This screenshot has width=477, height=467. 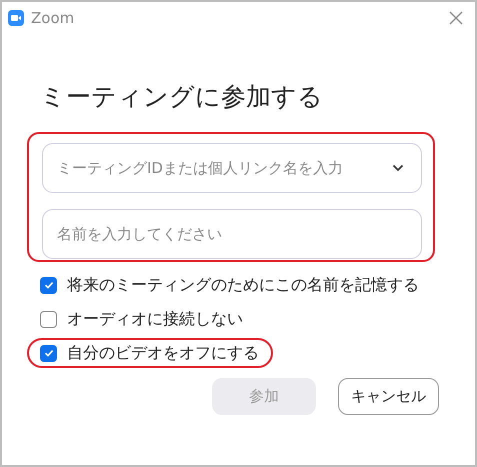 I want to click on video-camera-icon, so click(x=16, y=18).